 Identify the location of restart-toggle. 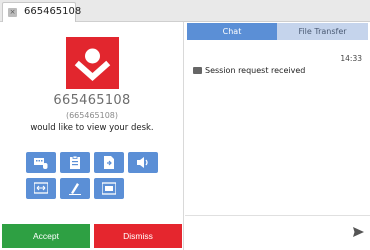
(41, 188).